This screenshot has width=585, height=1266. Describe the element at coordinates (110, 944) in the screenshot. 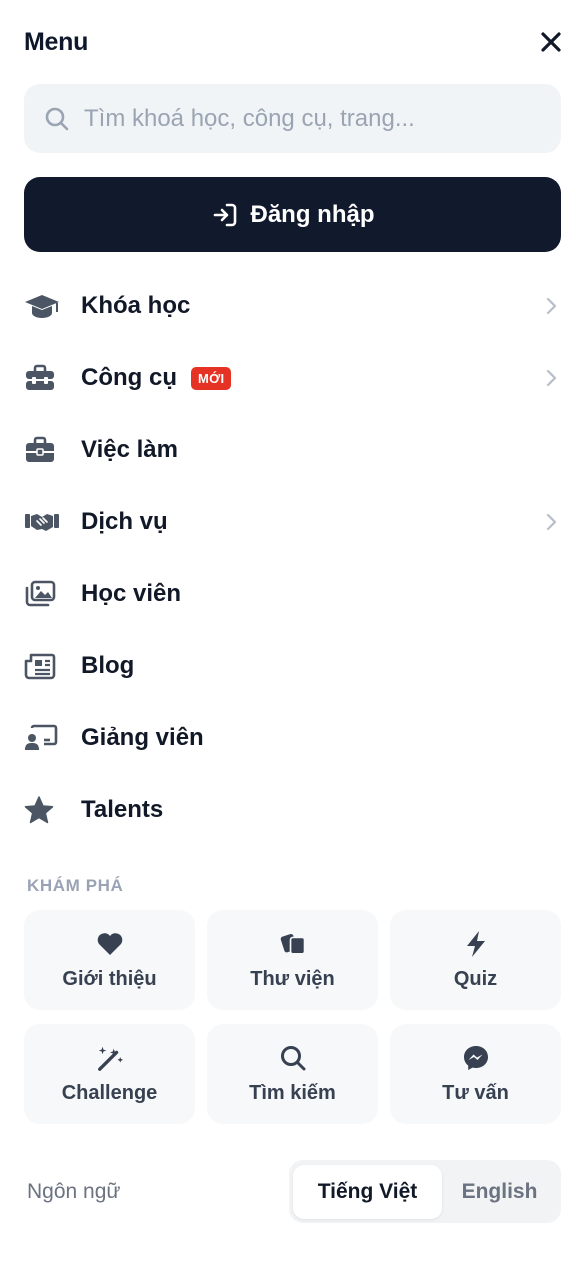

I see `heart-icon` at that location.